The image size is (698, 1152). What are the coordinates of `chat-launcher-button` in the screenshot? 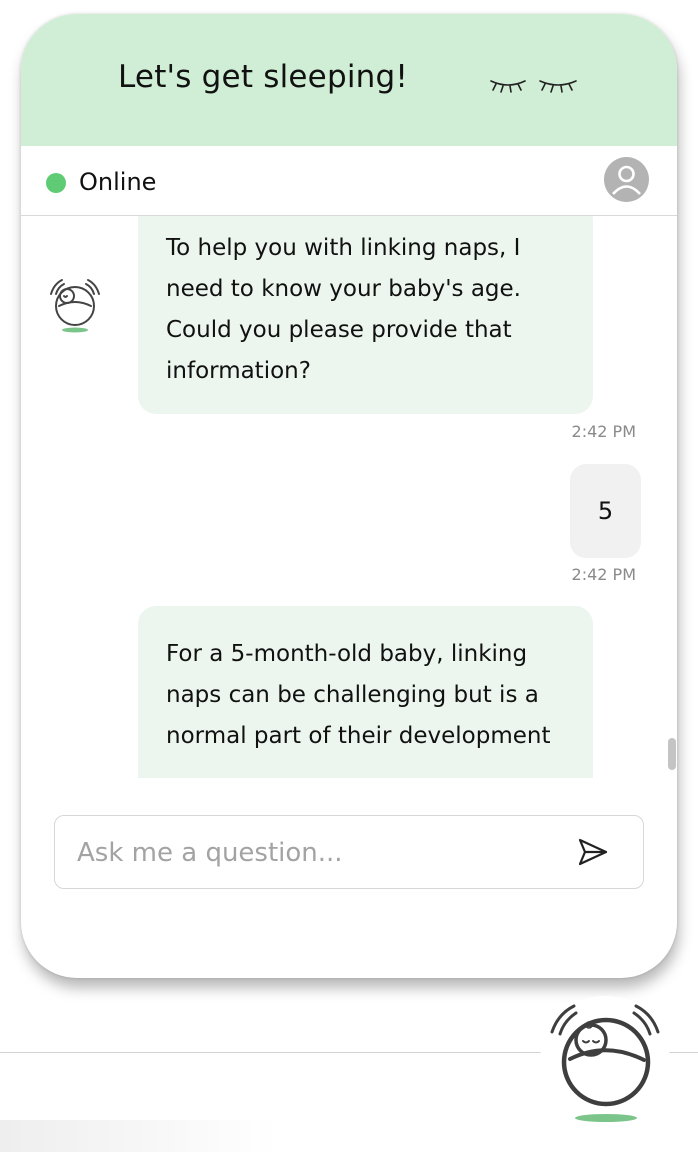 It's located at (605, 1061).